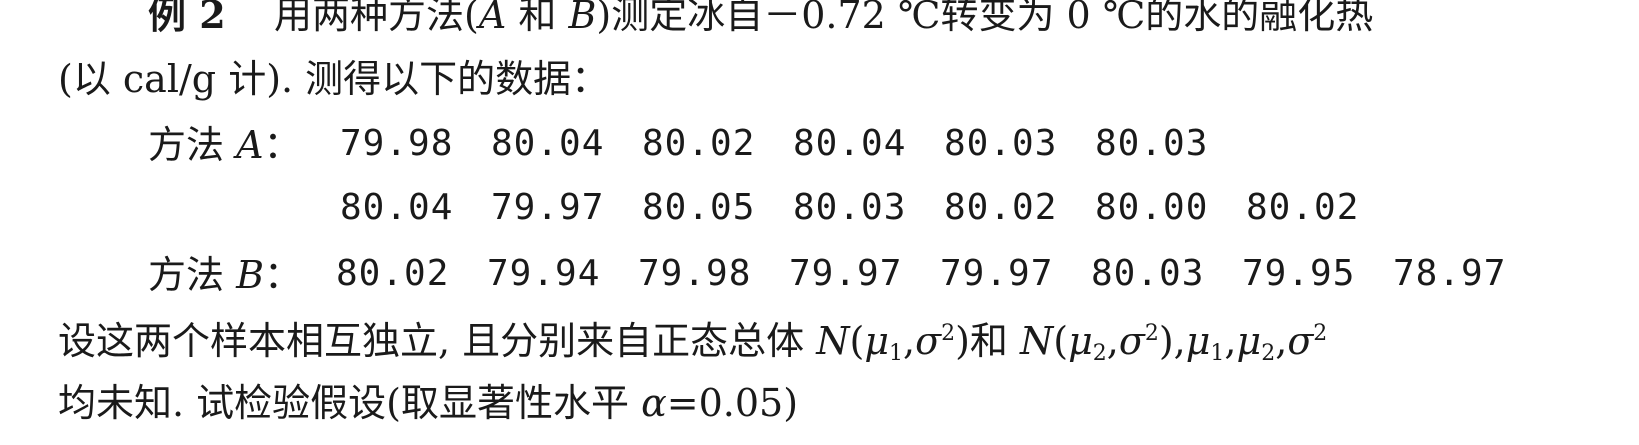 This screenshot has height=445, width=1639. What do you see at coordinates (492, 18) in the screenshot?
I see `method-a-symbol: A` at bounding box center [492, 18].